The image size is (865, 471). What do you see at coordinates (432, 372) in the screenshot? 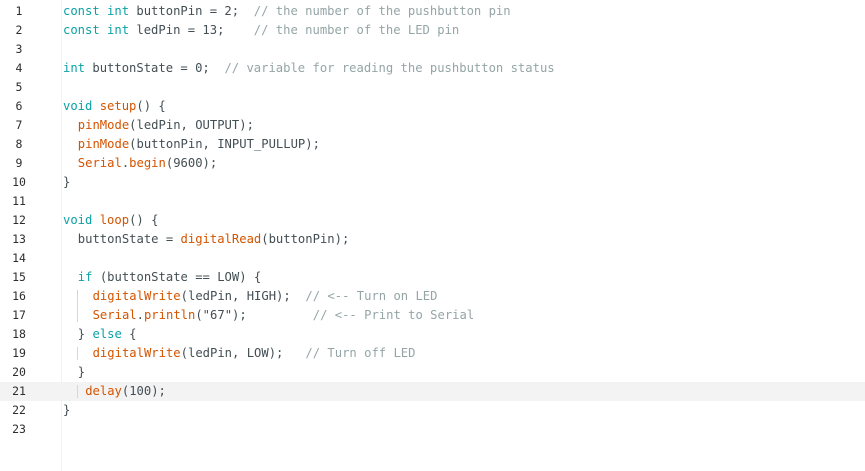
I see `code-line: 20}` at bounding box center [432, 372].